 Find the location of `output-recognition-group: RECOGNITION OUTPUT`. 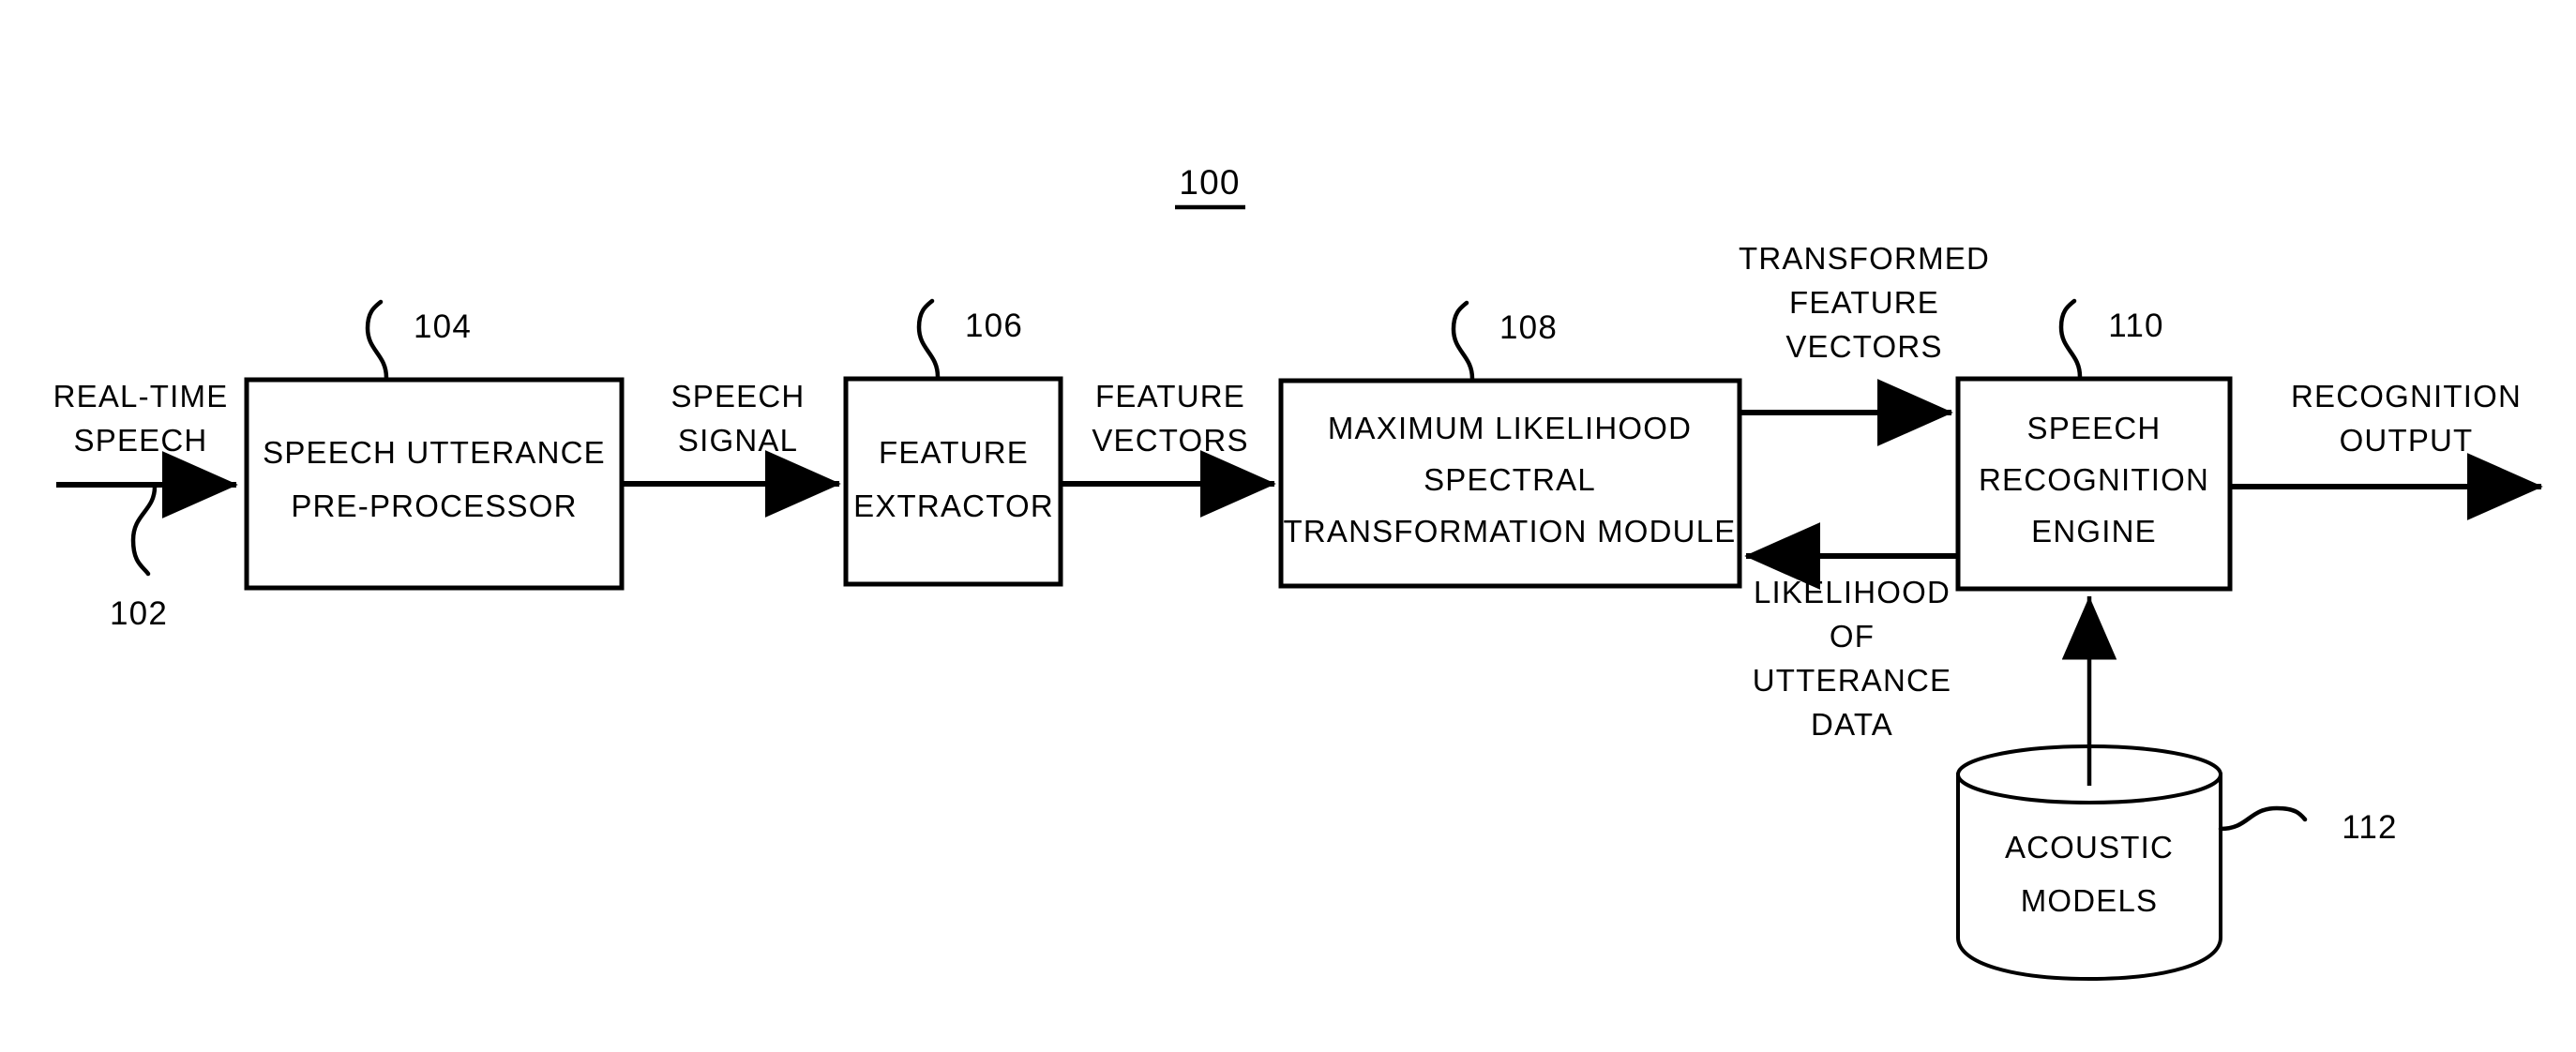

output-recognition-group: RECOGNITION OUTPUT is located at coordinates (2386, 449).